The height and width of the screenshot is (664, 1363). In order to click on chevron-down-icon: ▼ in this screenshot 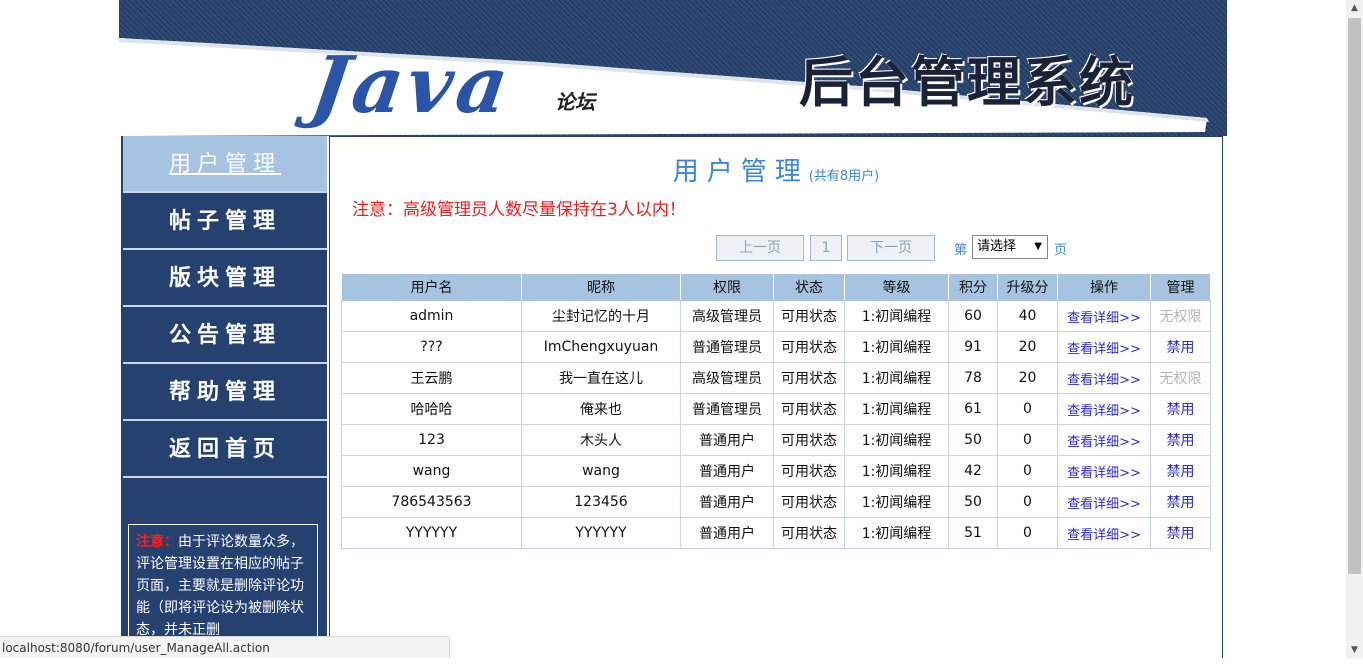, I will do `click(1038, 246)`.